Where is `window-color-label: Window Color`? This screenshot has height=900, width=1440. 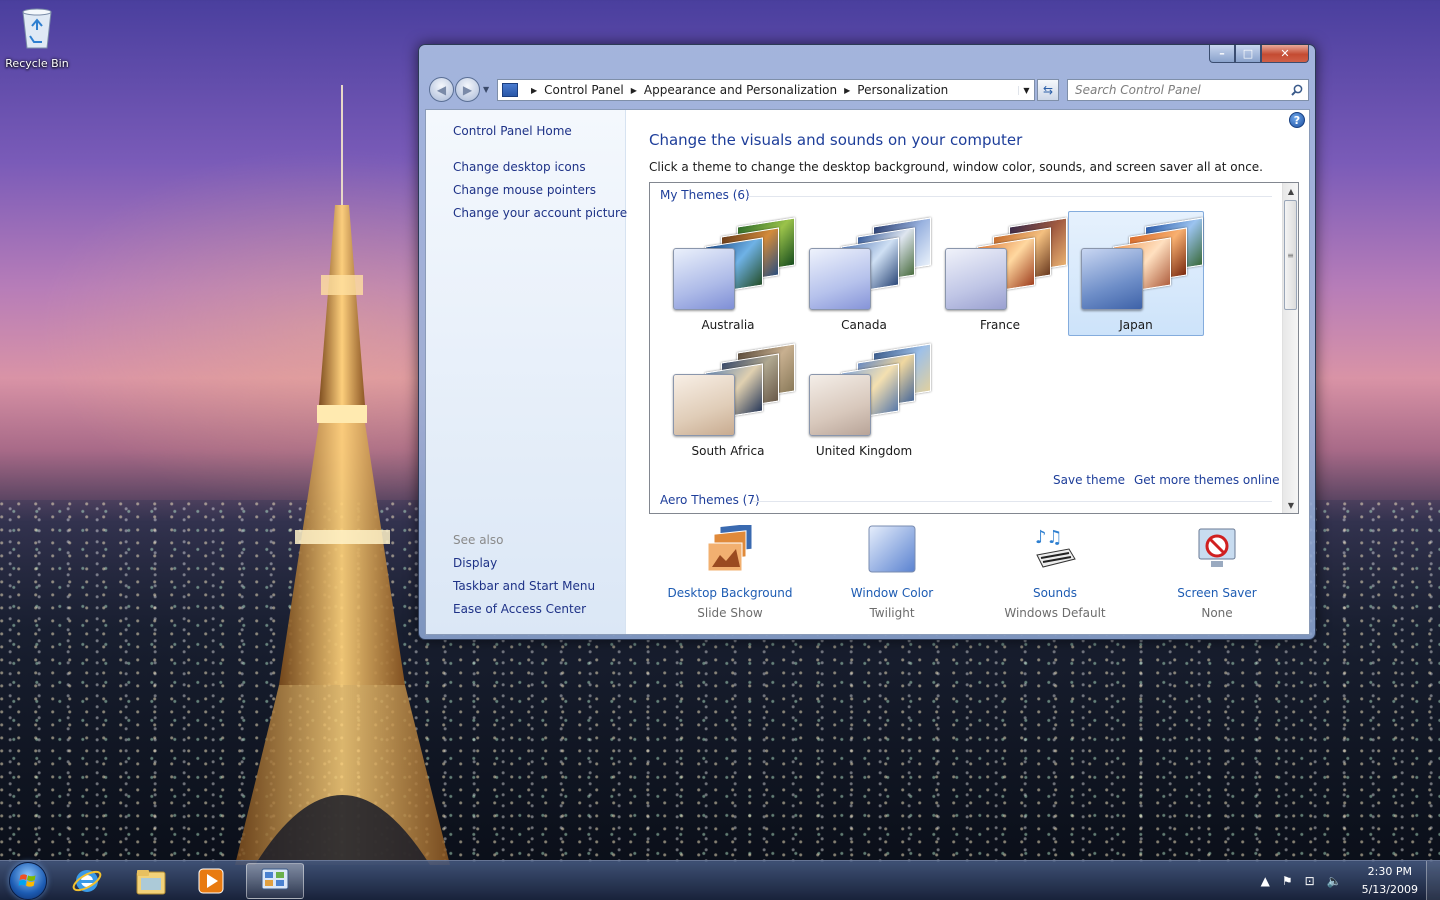 window-color-label: Window Color is located at coordinates (892, 593).